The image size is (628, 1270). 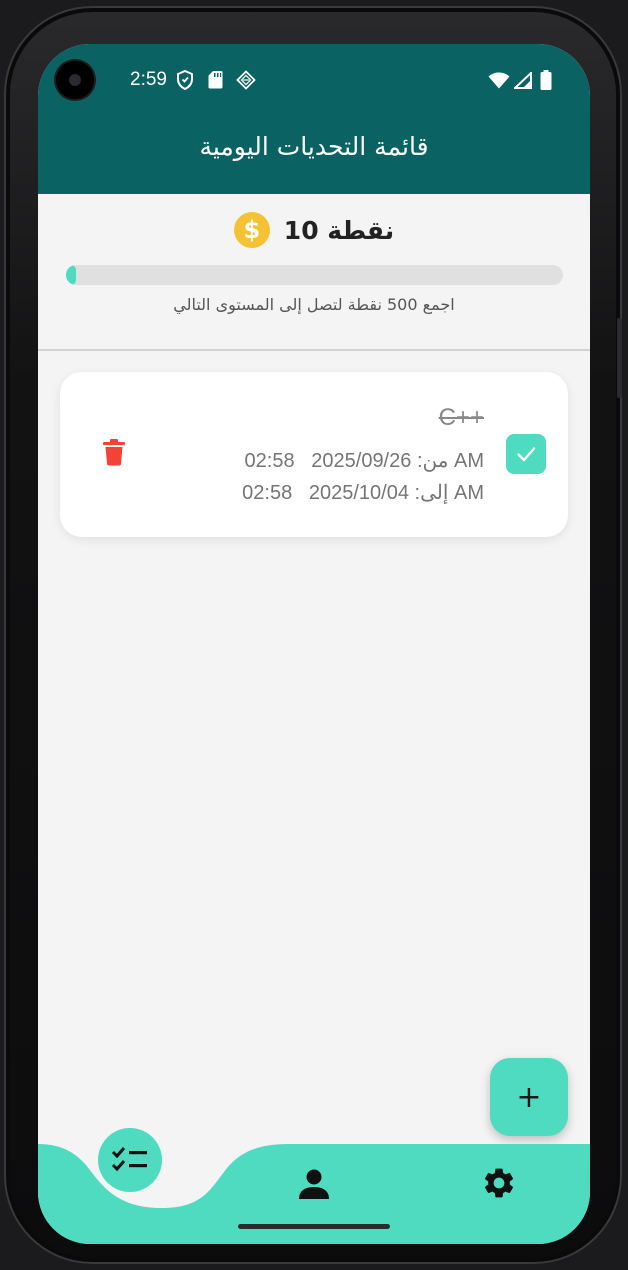 I want to click on nav-tasks-button, so click(x=130, y=1160).